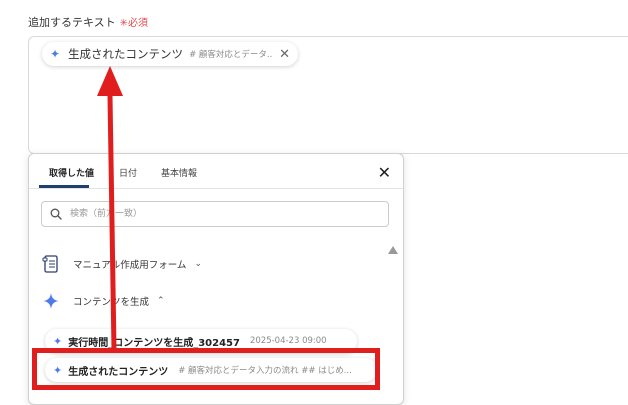 This screenshot has width=628, height=405. What do you see at coordinates (130, 265) in the screenshot?
I see `tree-item-label: マニュアル作成用フォーム` at bounding box center [130, 265].